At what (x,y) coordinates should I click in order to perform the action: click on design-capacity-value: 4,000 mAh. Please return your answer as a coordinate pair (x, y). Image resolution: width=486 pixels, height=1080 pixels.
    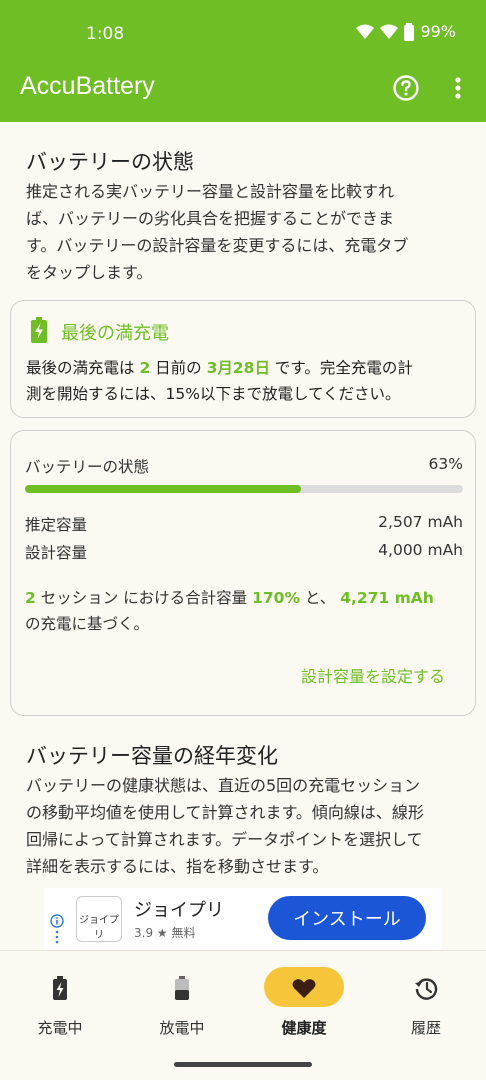
    Looking at the image, I should click on (420, 550).